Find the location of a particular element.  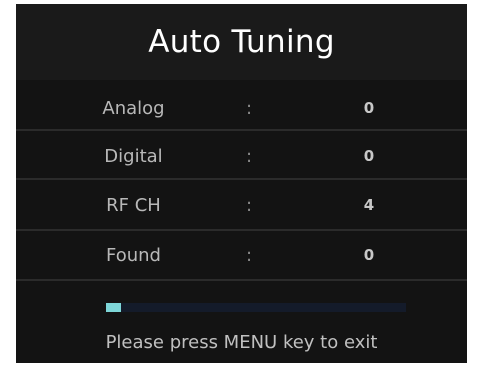

tuning-progress-bar is located at coordinates (256, 307).